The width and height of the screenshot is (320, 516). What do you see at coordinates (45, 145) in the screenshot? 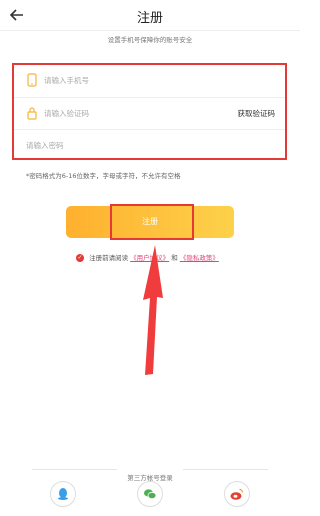
I see `password-input: 请输入密码` at bounding box center [45, 145].